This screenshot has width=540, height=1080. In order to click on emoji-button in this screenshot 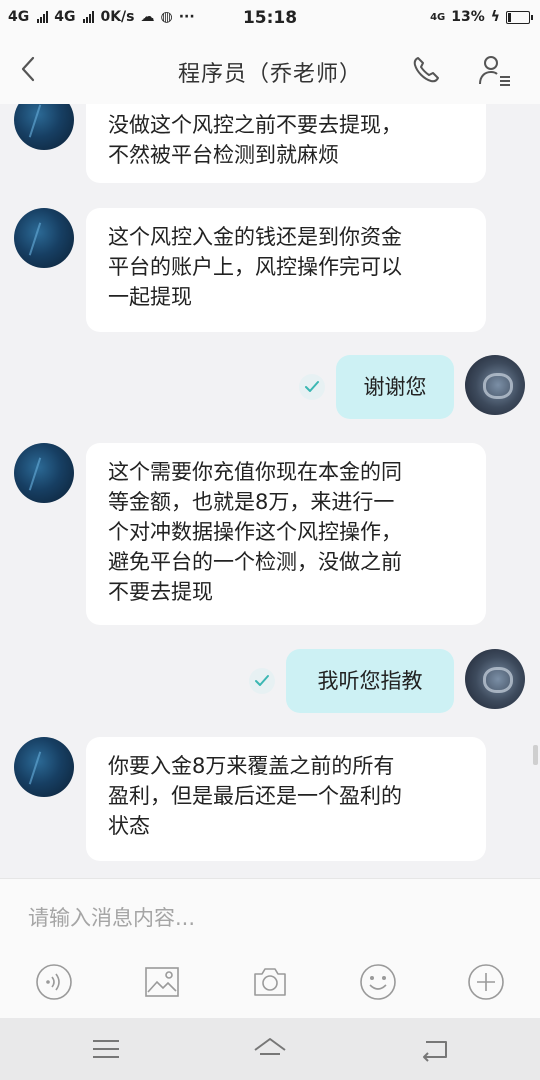, I will do `click(378, 982)`.